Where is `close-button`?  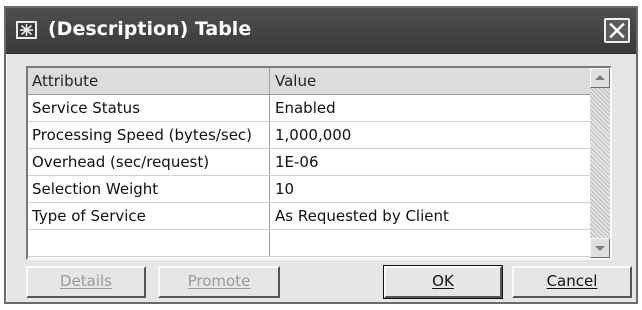 close-button is located at coordinates (617, 30).